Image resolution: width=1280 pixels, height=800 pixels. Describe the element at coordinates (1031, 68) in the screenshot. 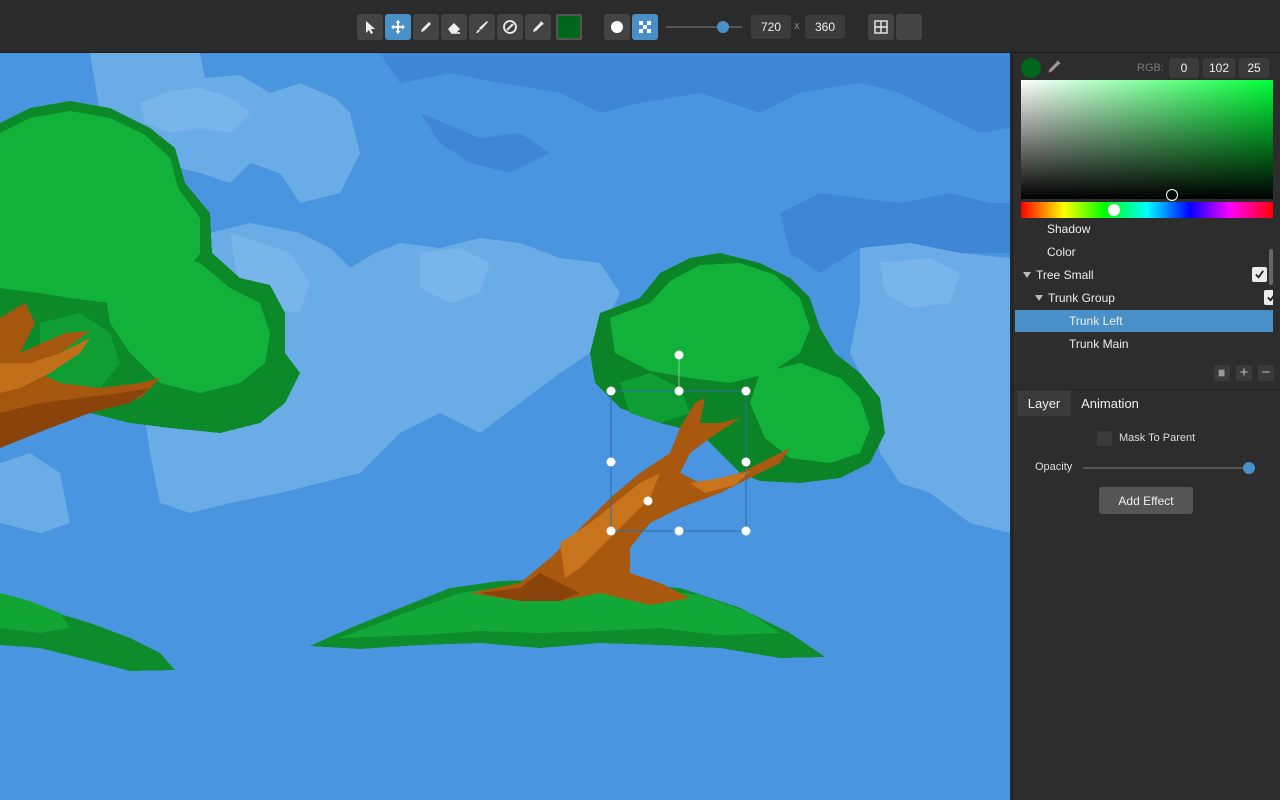

I see `picker-color-swatch` at that location.